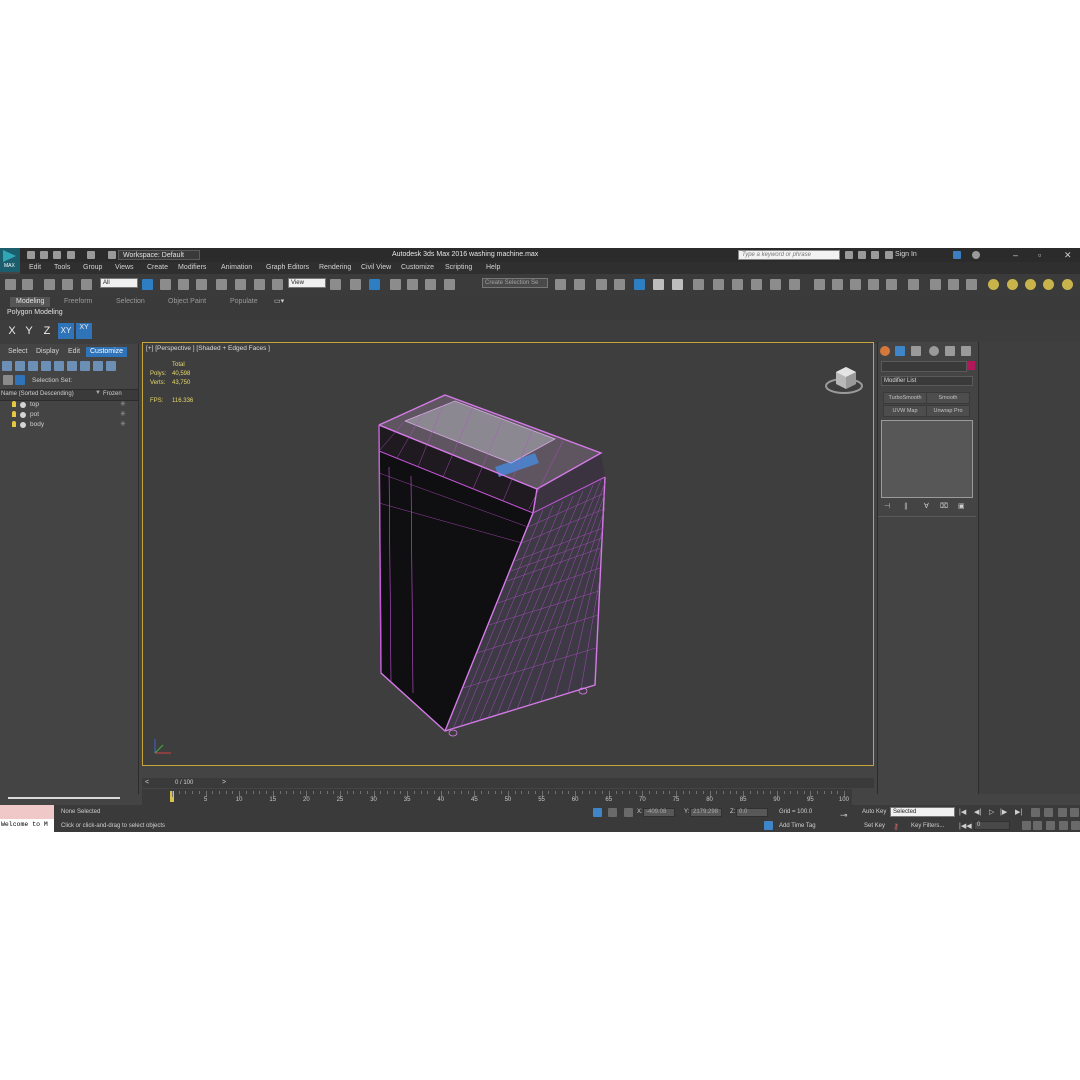 The height and width of the screenshot is (1080, 1080). What do you see at coordinates (579, 284) in the screenshot?
I see `align-icon` at bounding box center [579, 284].